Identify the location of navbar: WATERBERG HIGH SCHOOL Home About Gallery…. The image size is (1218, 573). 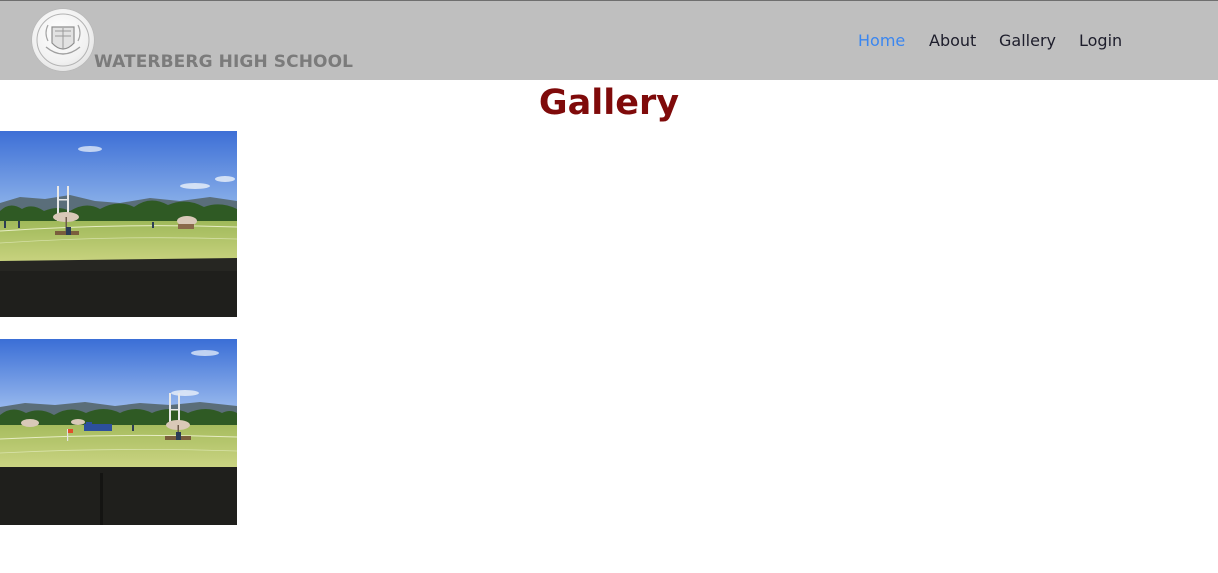
(609, 40).